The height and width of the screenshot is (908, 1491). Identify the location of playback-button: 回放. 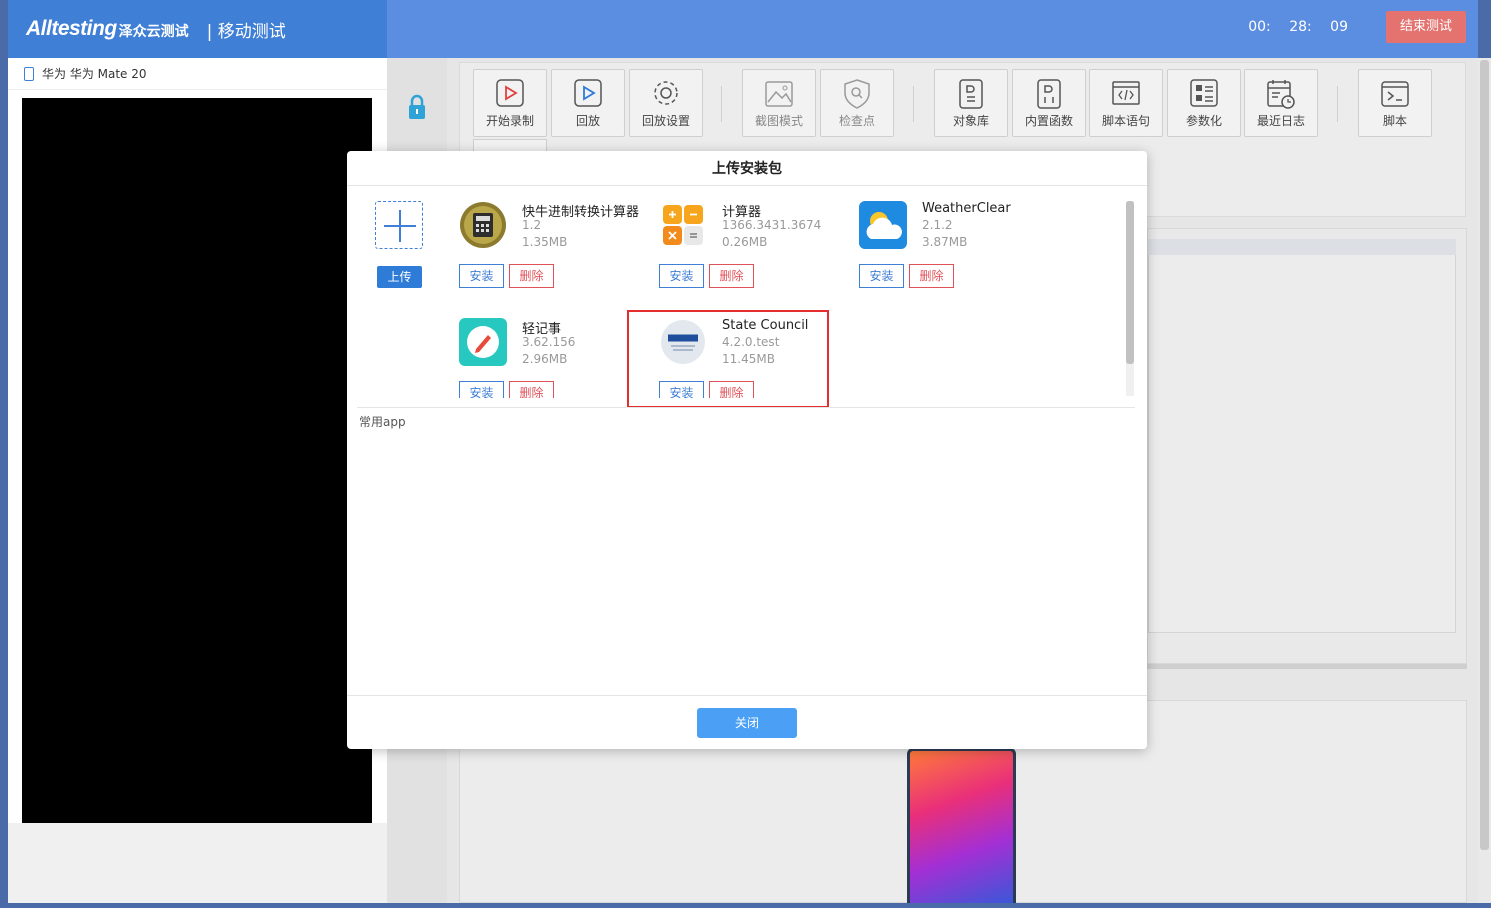
(588, 103).